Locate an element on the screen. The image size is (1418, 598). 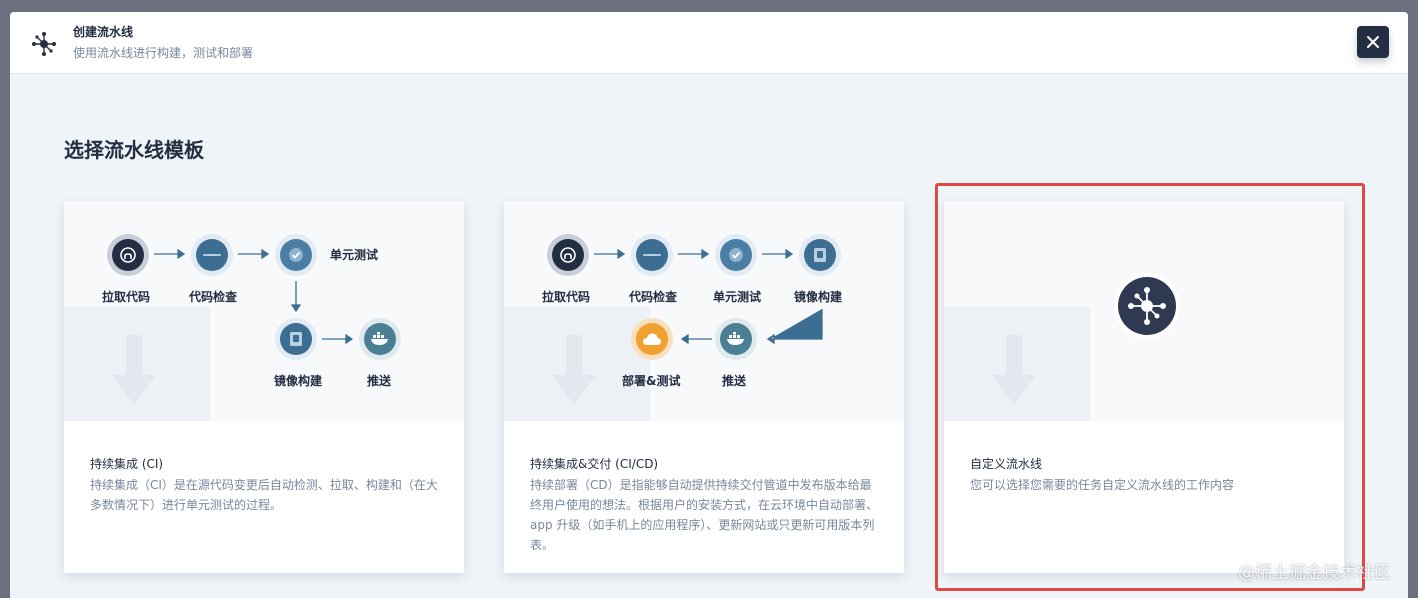
card-illustration: 单元测试 拉取代码 代码检查 镜像构建 推送 is located at coordinates (264, 311).